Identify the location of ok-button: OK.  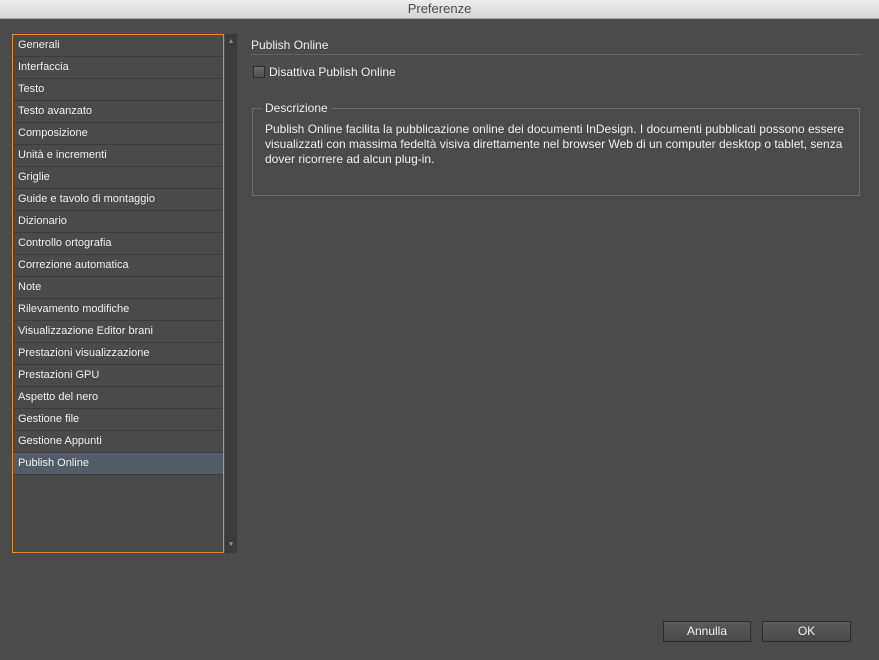
(806, 631).